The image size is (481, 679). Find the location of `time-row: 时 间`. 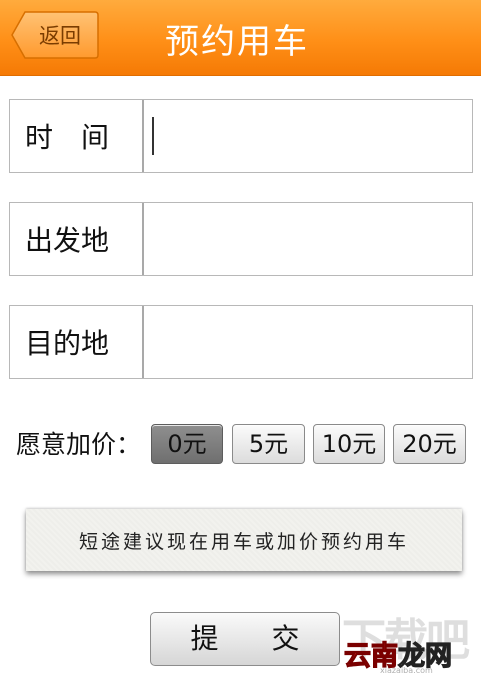

time-row: 时 间 is located at coordinates (241, 136).